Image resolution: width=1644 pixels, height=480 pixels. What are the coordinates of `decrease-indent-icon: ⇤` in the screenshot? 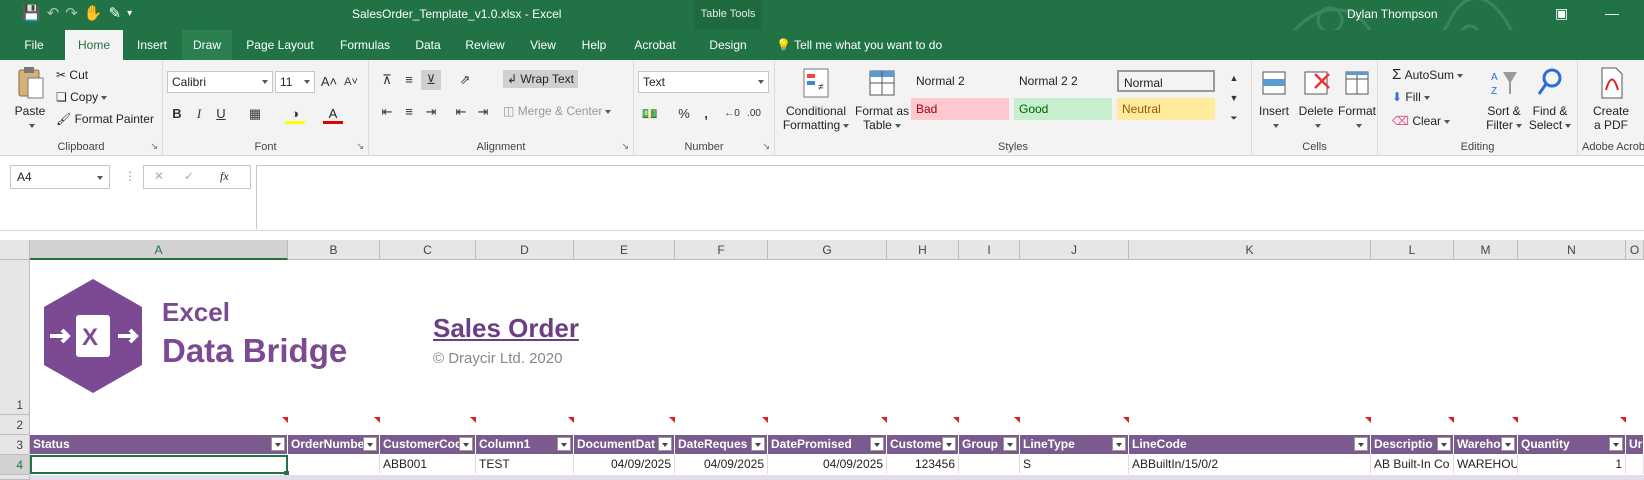 It's located at (461, 112).